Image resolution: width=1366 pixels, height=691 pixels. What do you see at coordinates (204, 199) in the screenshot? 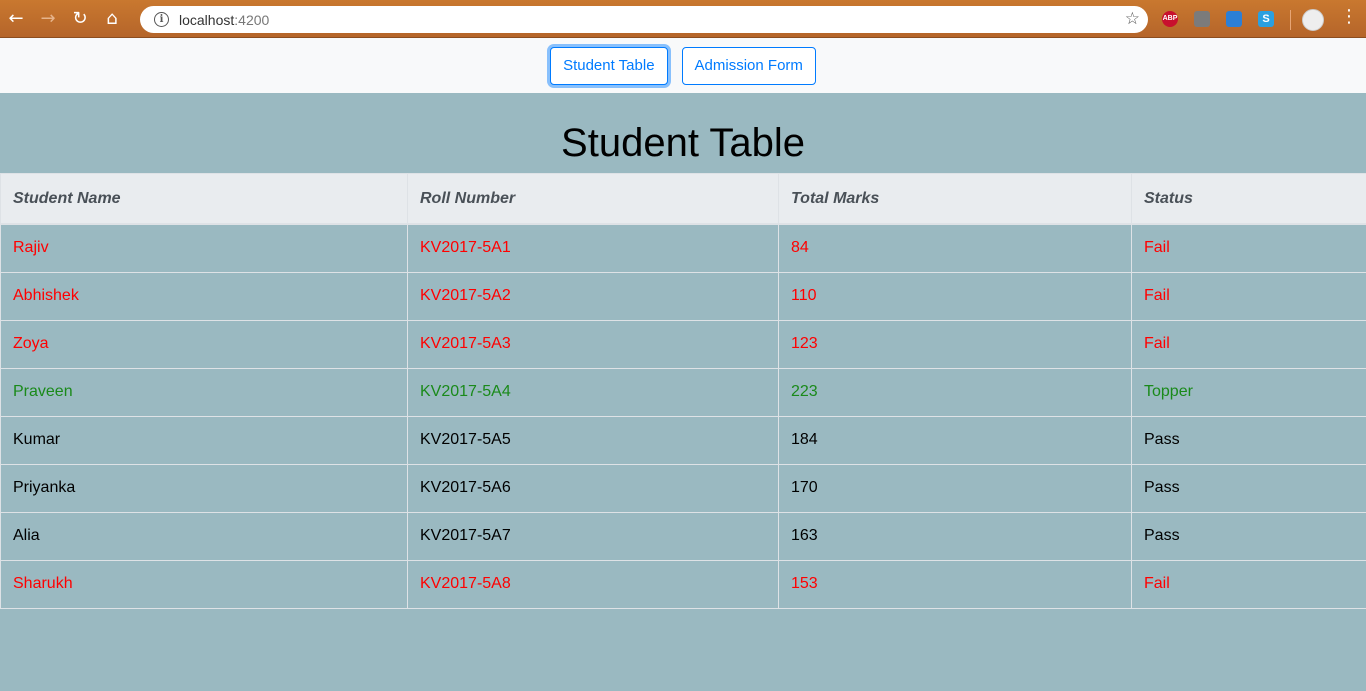
I see `column-header-student-name: Student Name` at bounding box center [204, 199].